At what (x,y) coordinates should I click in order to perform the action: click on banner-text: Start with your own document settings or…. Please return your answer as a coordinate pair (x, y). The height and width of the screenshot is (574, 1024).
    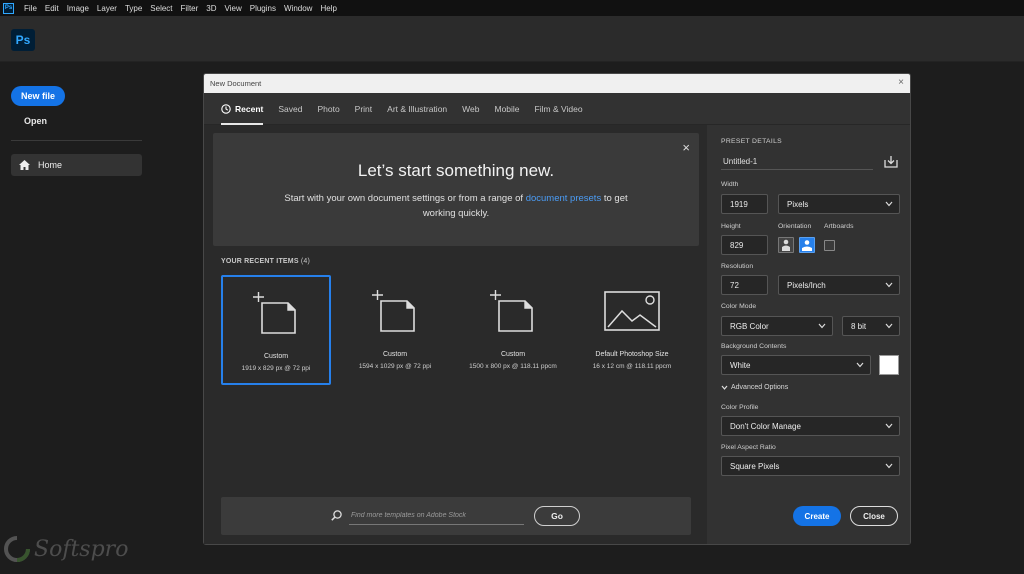
    Looking at the image, I should click on (456, 206).